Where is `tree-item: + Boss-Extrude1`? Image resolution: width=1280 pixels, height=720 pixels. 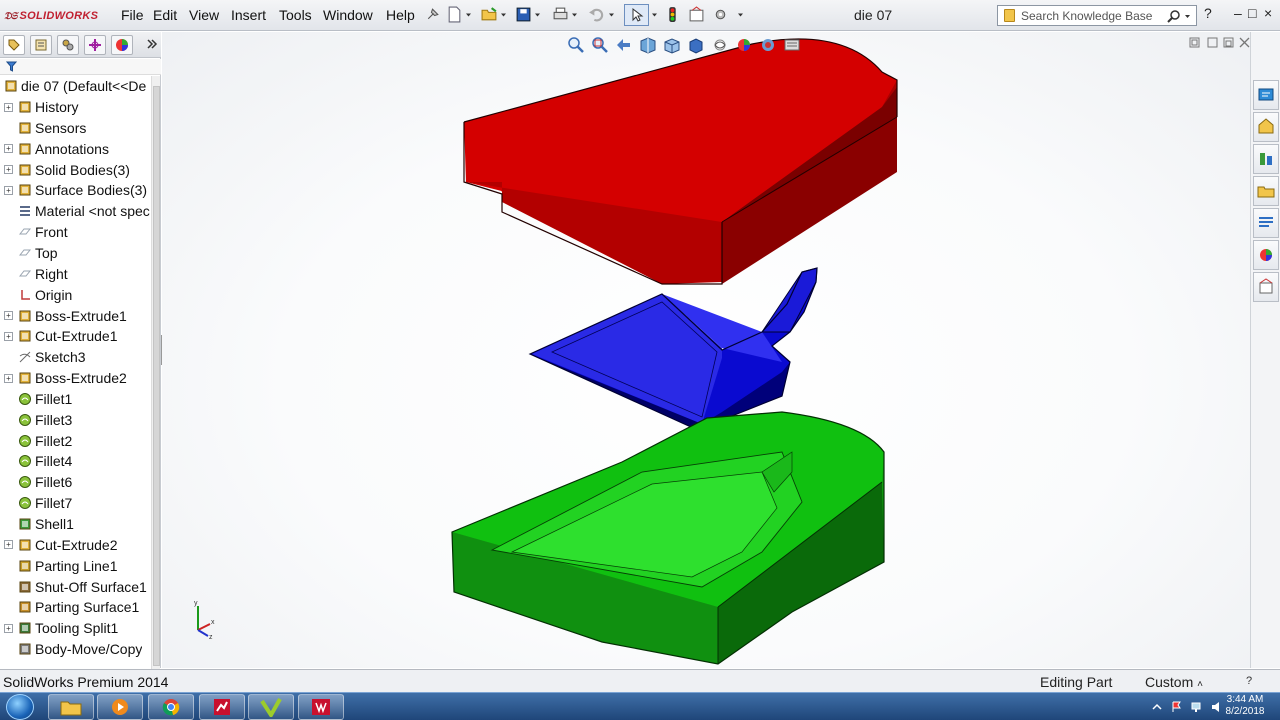
tree-item: + Boss-Extrude1 is located at coordinates (75, 316).